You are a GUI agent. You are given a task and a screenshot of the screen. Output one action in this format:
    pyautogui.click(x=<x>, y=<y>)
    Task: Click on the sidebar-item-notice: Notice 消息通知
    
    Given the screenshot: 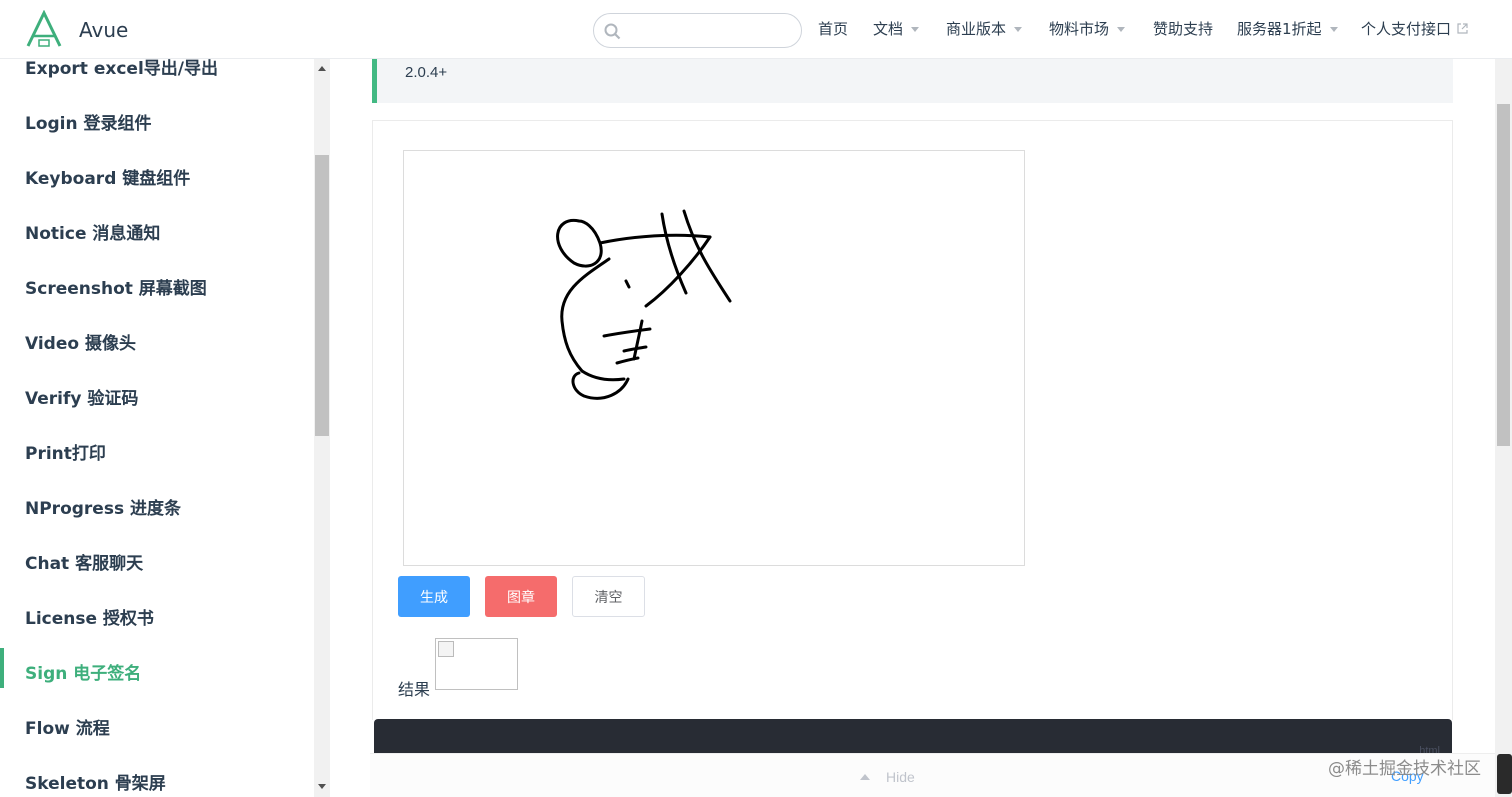 What is the action you would take?
    pyautogui.click(x=92, y=231)
    